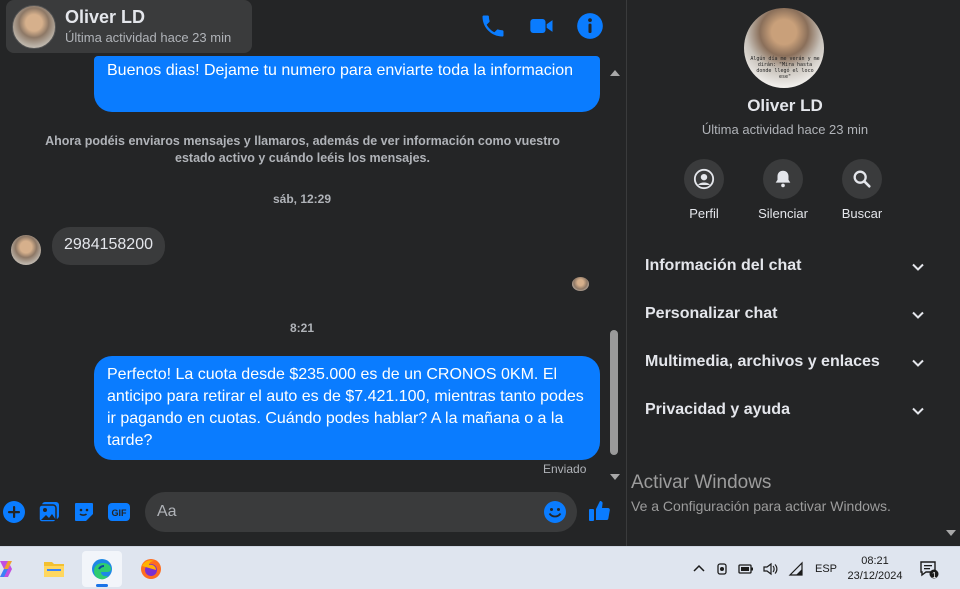  Describe the element at coordinates (717, 409) in the screenshot. I see `section-label: Privacidad y ayuda` at that location.